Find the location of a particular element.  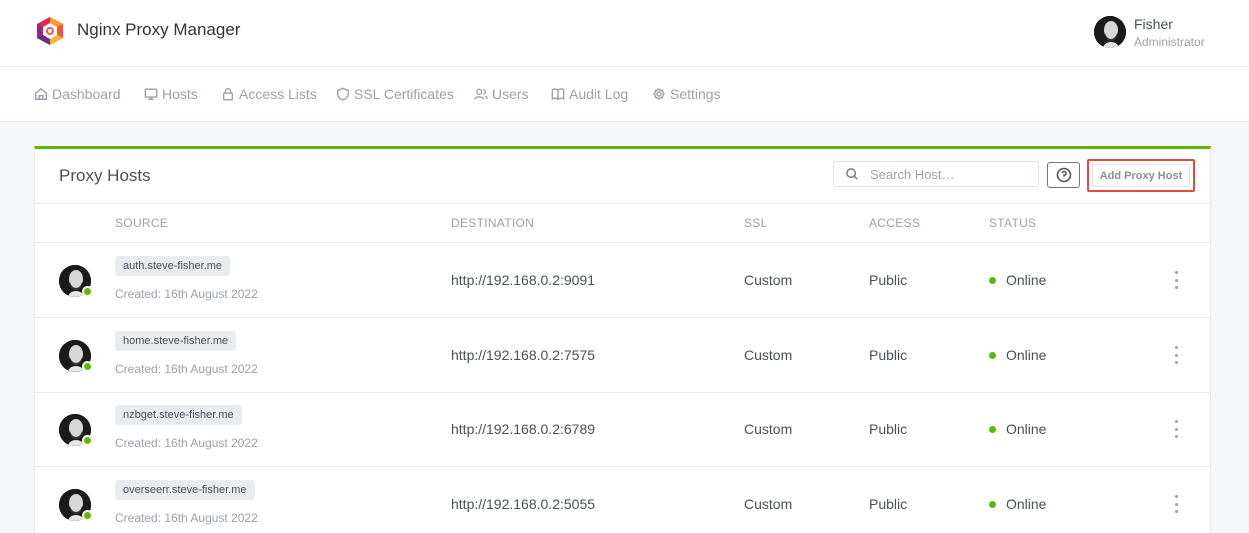

nav-item-label: Access Lists is located at coordinates (278, 94).